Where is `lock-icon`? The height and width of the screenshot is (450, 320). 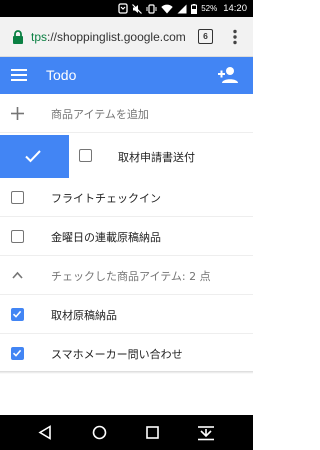 lock-icon is located at coordinates (18, 37).